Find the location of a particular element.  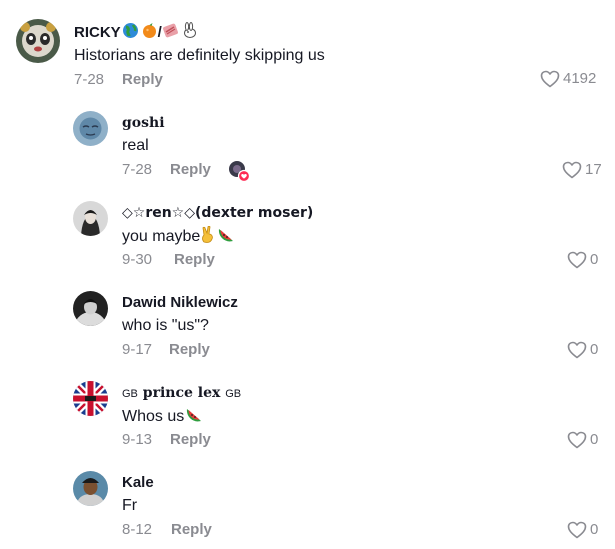

creator-liked-heart-icon is located at coordinates (240, 172).